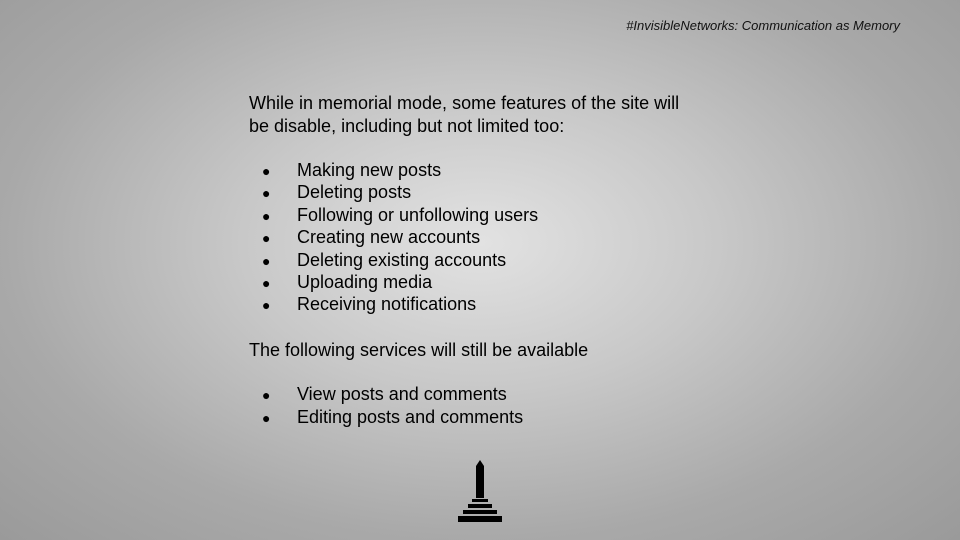 The height and width of the screenshot is (540, 960). I want to click on list-item: ● Deleting existing accounts, so click(509, 260).